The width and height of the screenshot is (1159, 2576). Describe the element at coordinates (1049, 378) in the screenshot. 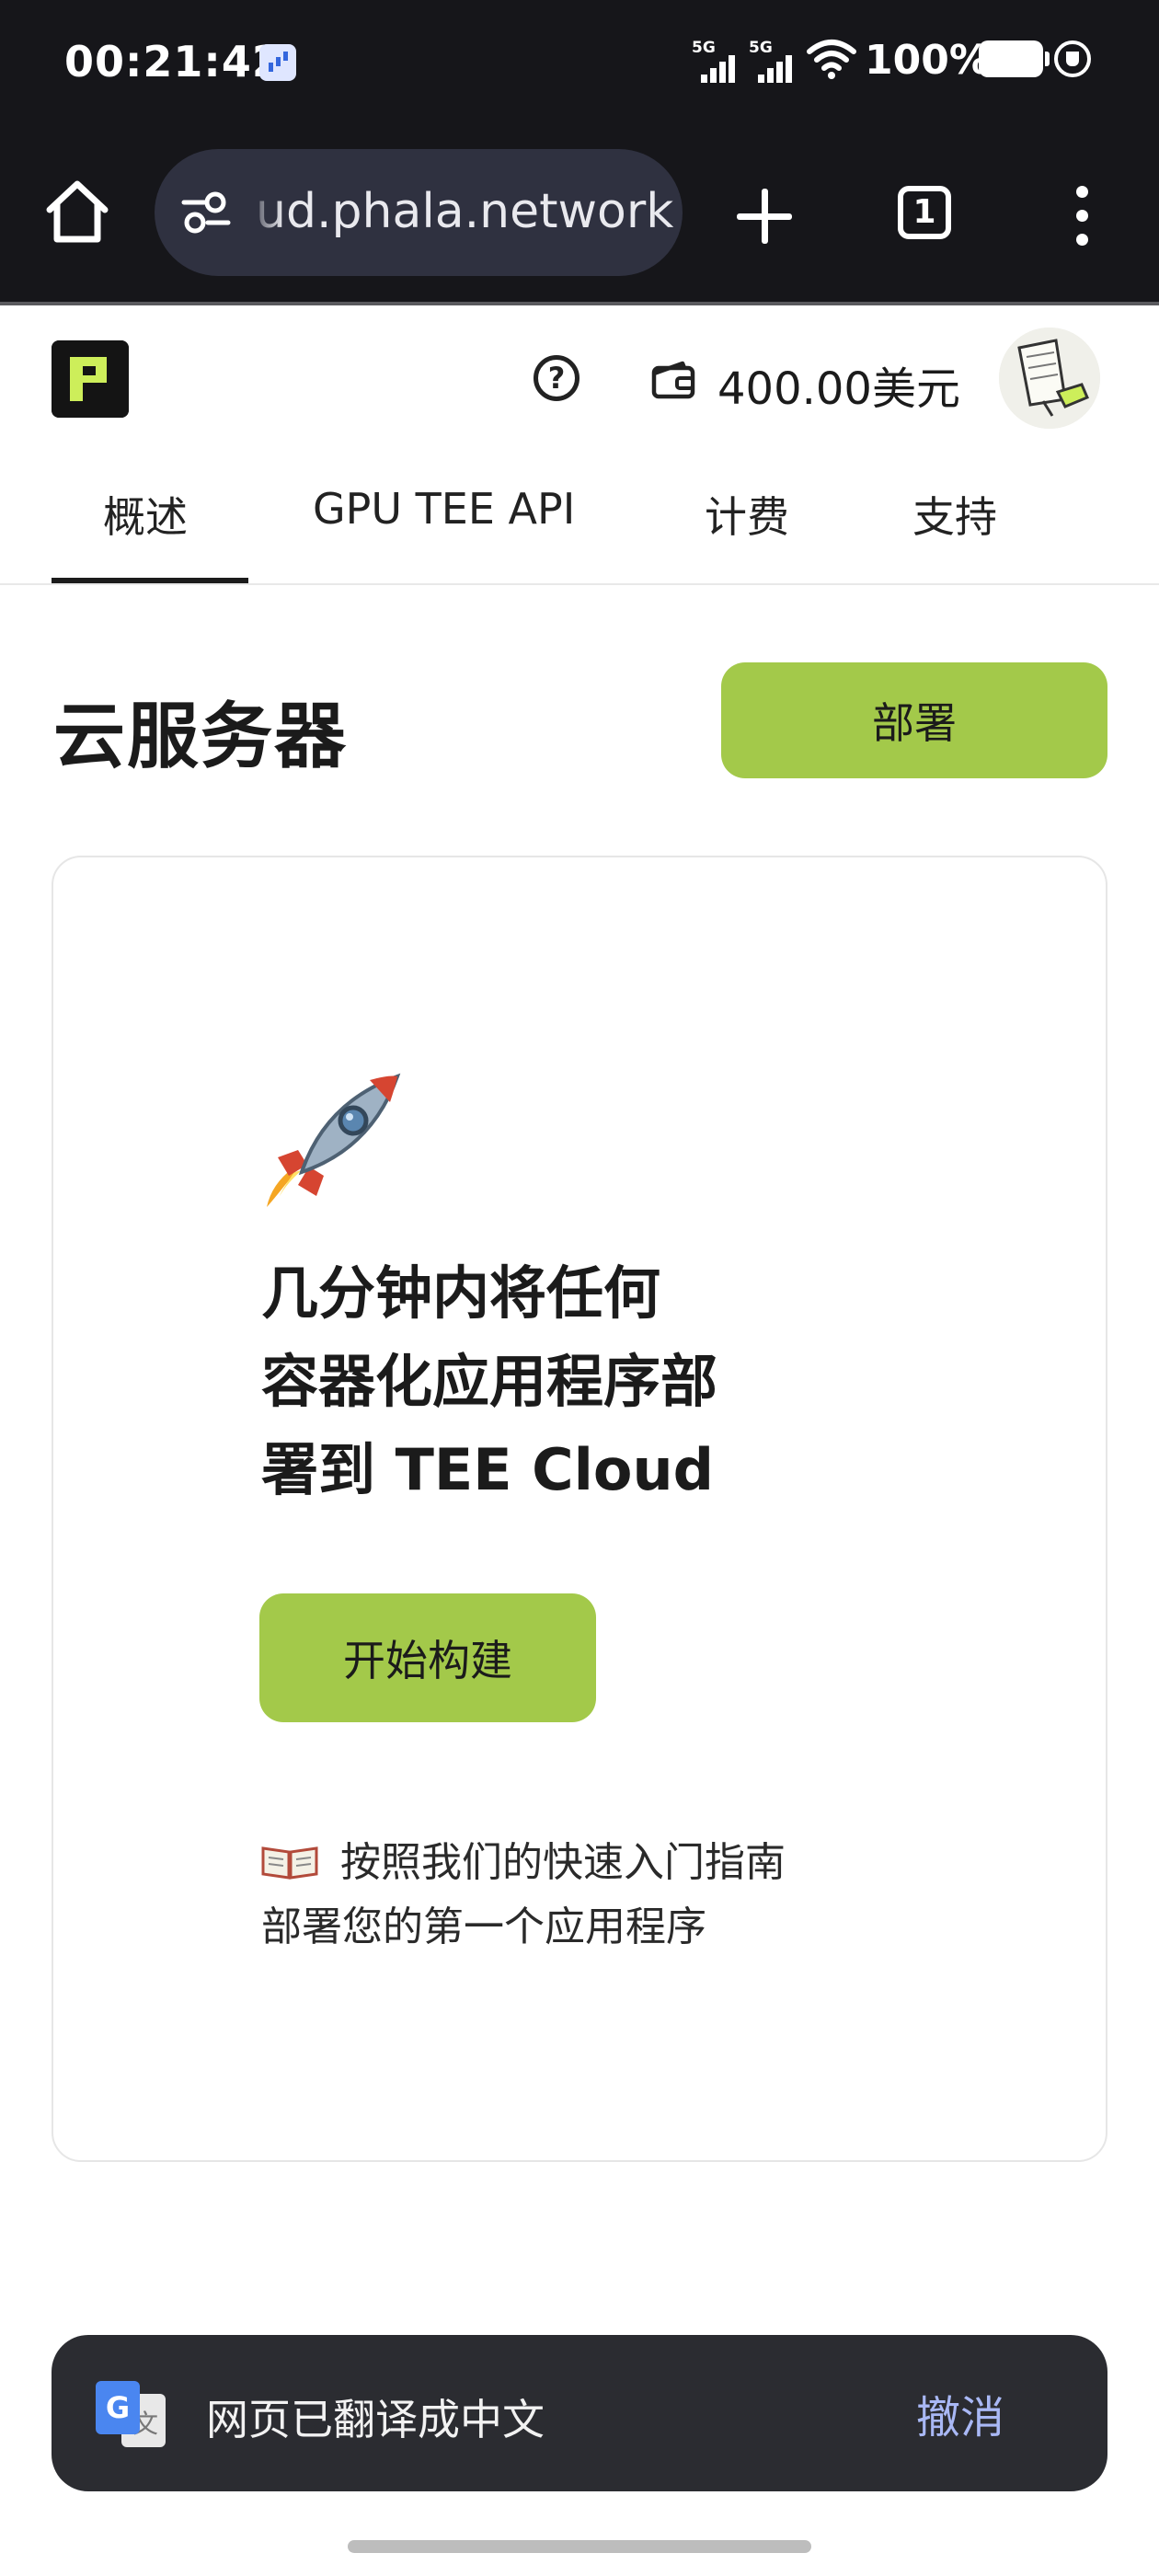

I see `avatar` at that location.